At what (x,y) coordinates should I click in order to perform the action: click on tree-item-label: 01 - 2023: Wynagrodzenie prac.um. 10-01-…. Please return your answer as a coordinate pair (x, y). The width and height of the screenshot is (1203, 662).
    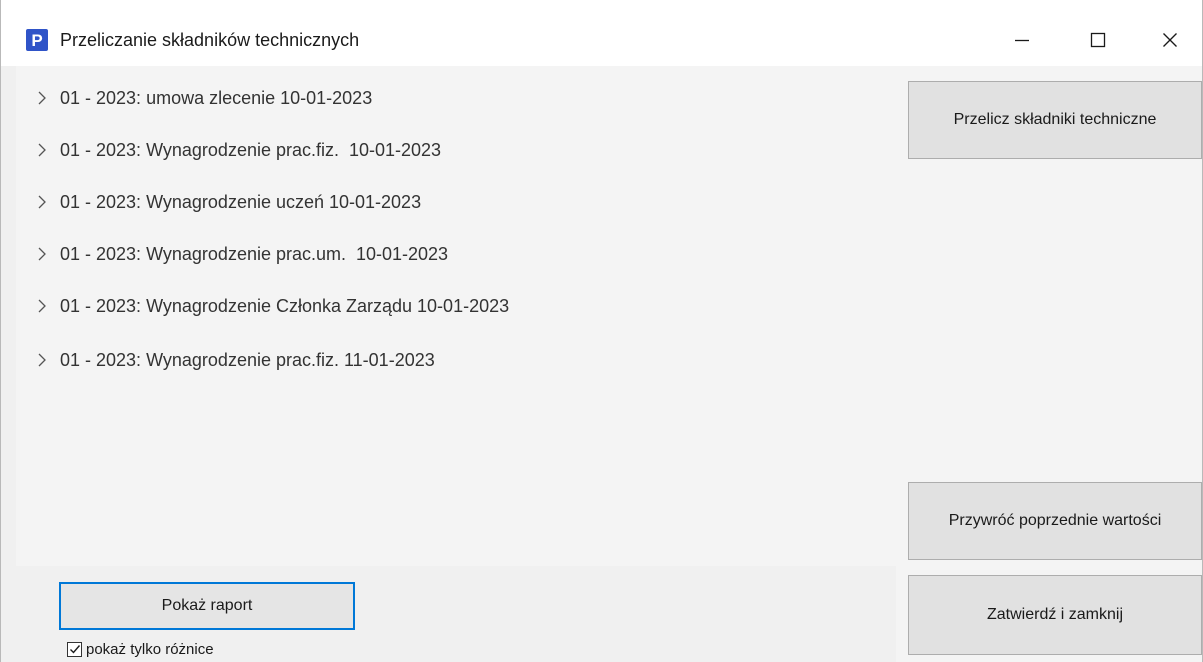
    Looking at the image, I should click on (254, 253).